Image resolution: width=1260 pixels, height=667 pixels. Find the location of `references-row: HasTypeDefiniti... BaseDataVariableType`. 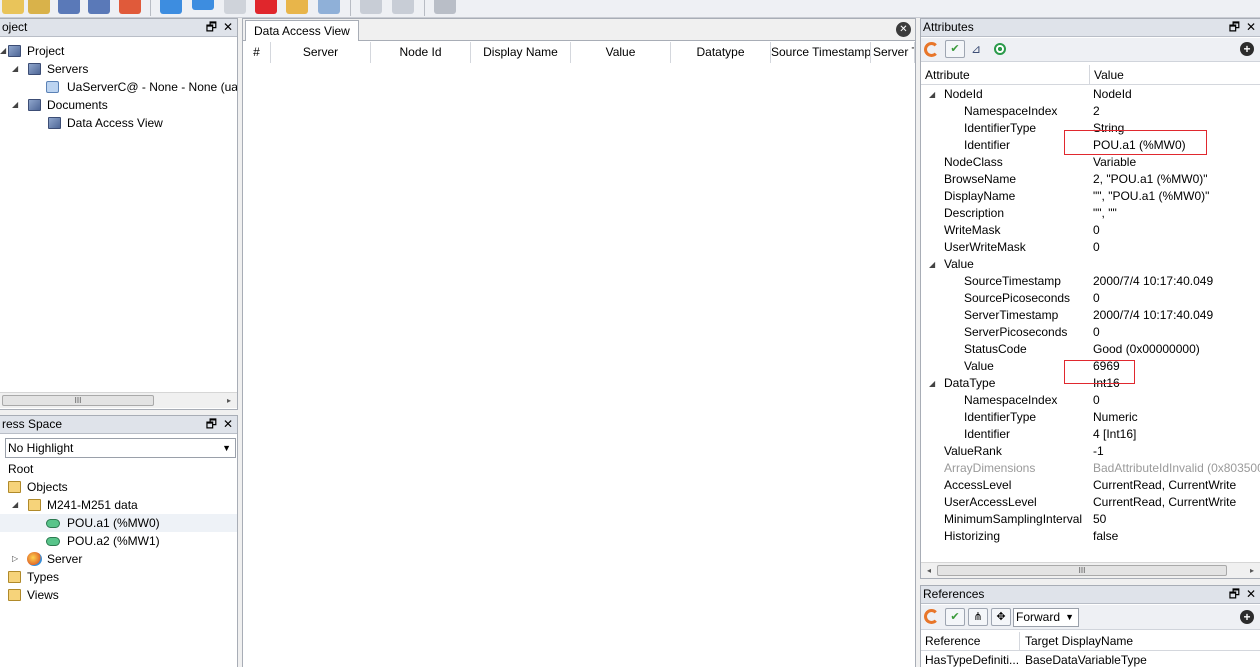

references-row: HasTypeDefiniti... BaseDataVariableType is located at coordinates (1090, 659).